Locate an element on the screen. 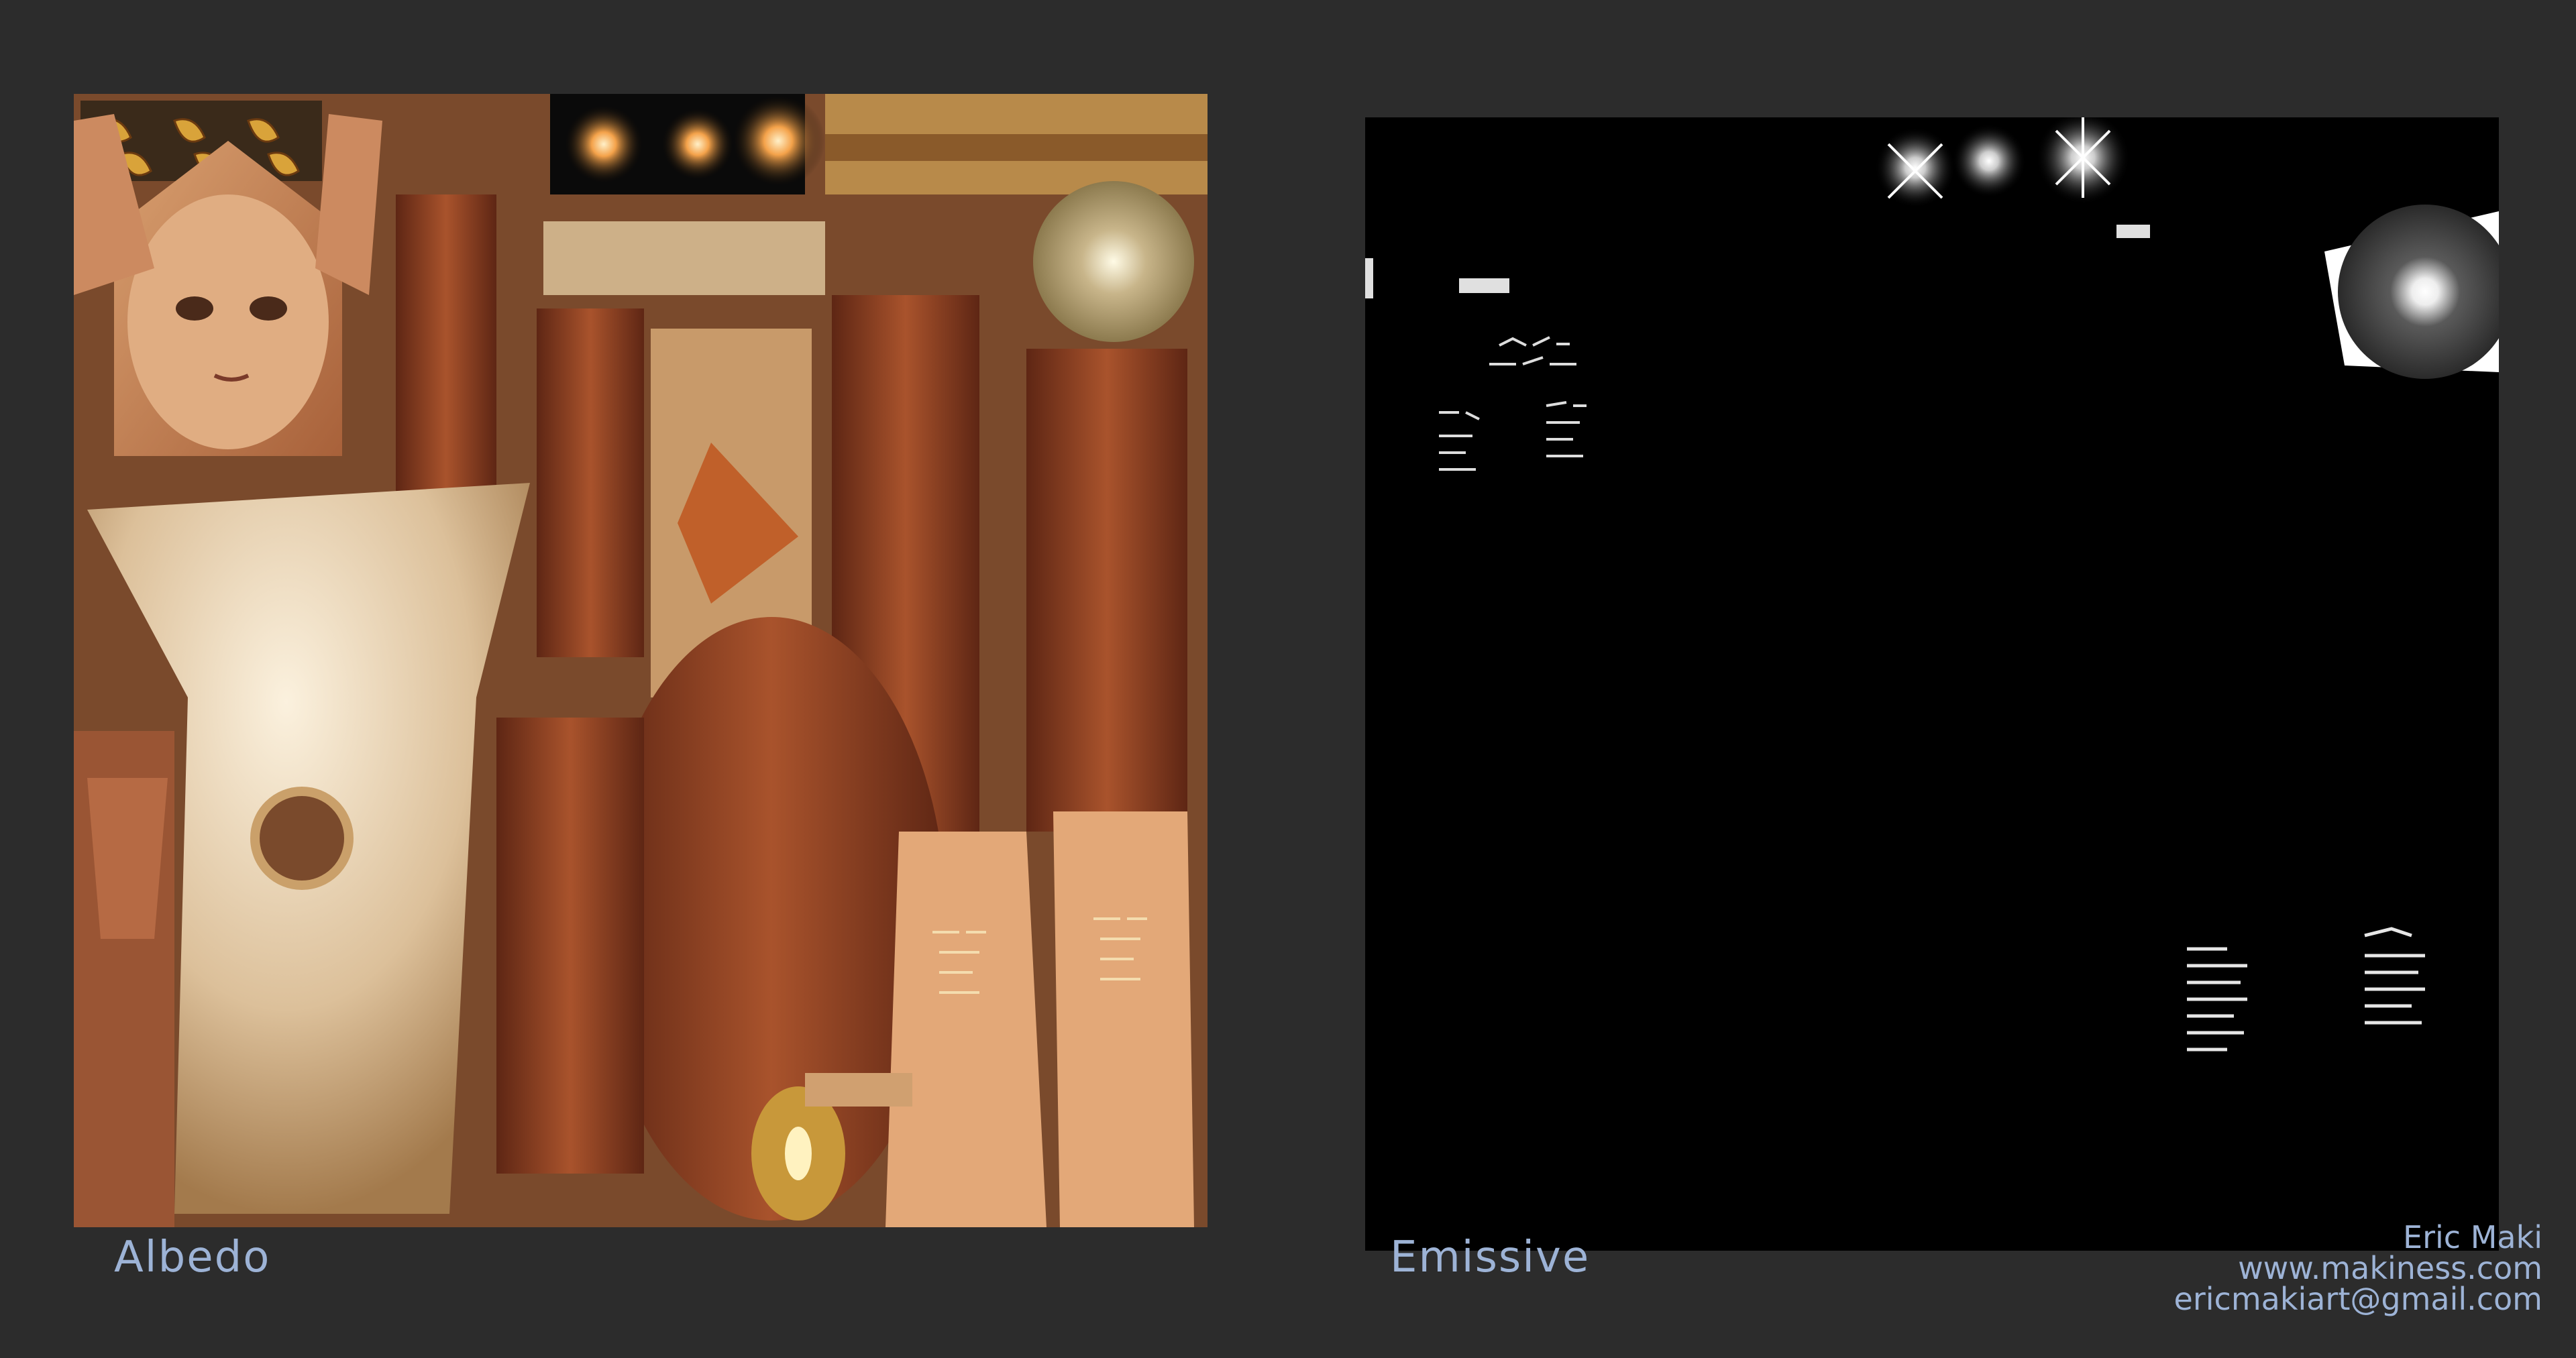 This screenshot has width=2576, height=1358. artist-email: ericmakiart@gmail.com is located at coordinates (2358, 1299).